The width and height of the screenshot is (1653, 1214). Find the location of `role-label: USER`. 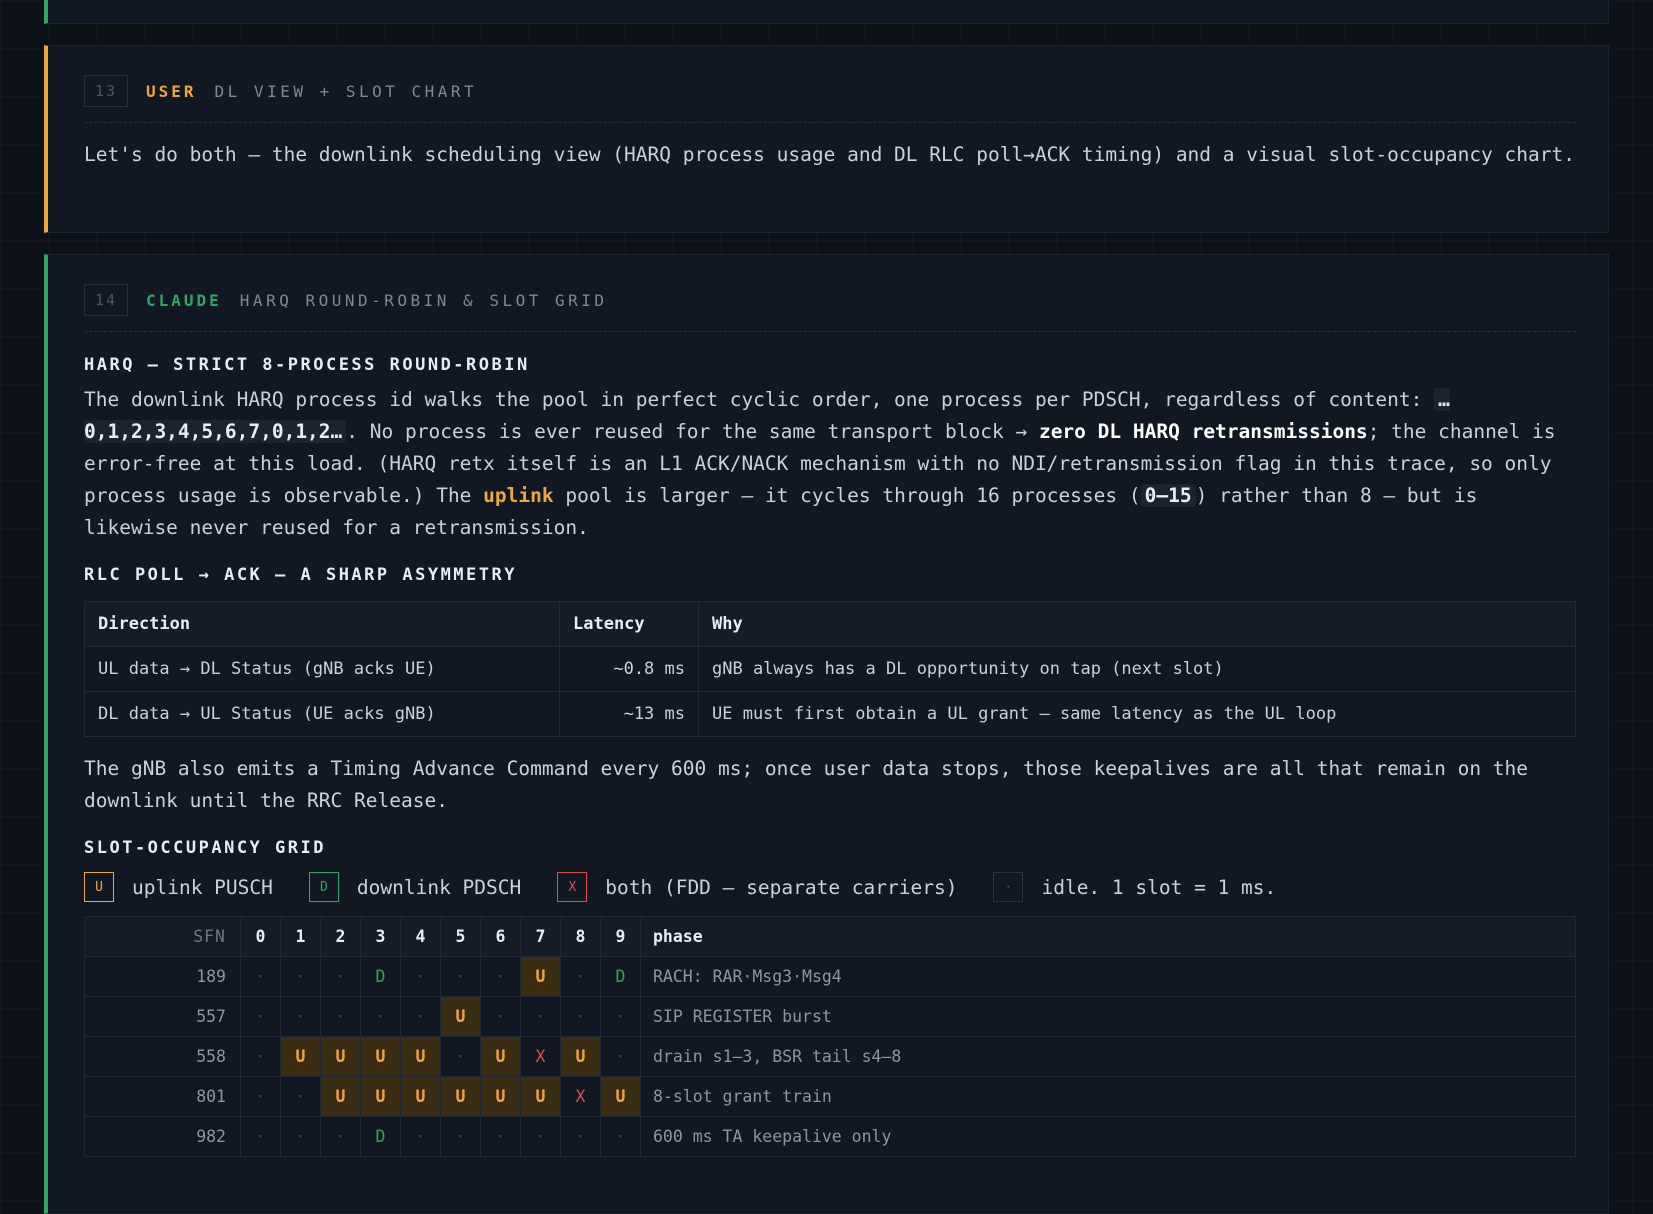

role-label: USER is located at coordinates (171, 91).